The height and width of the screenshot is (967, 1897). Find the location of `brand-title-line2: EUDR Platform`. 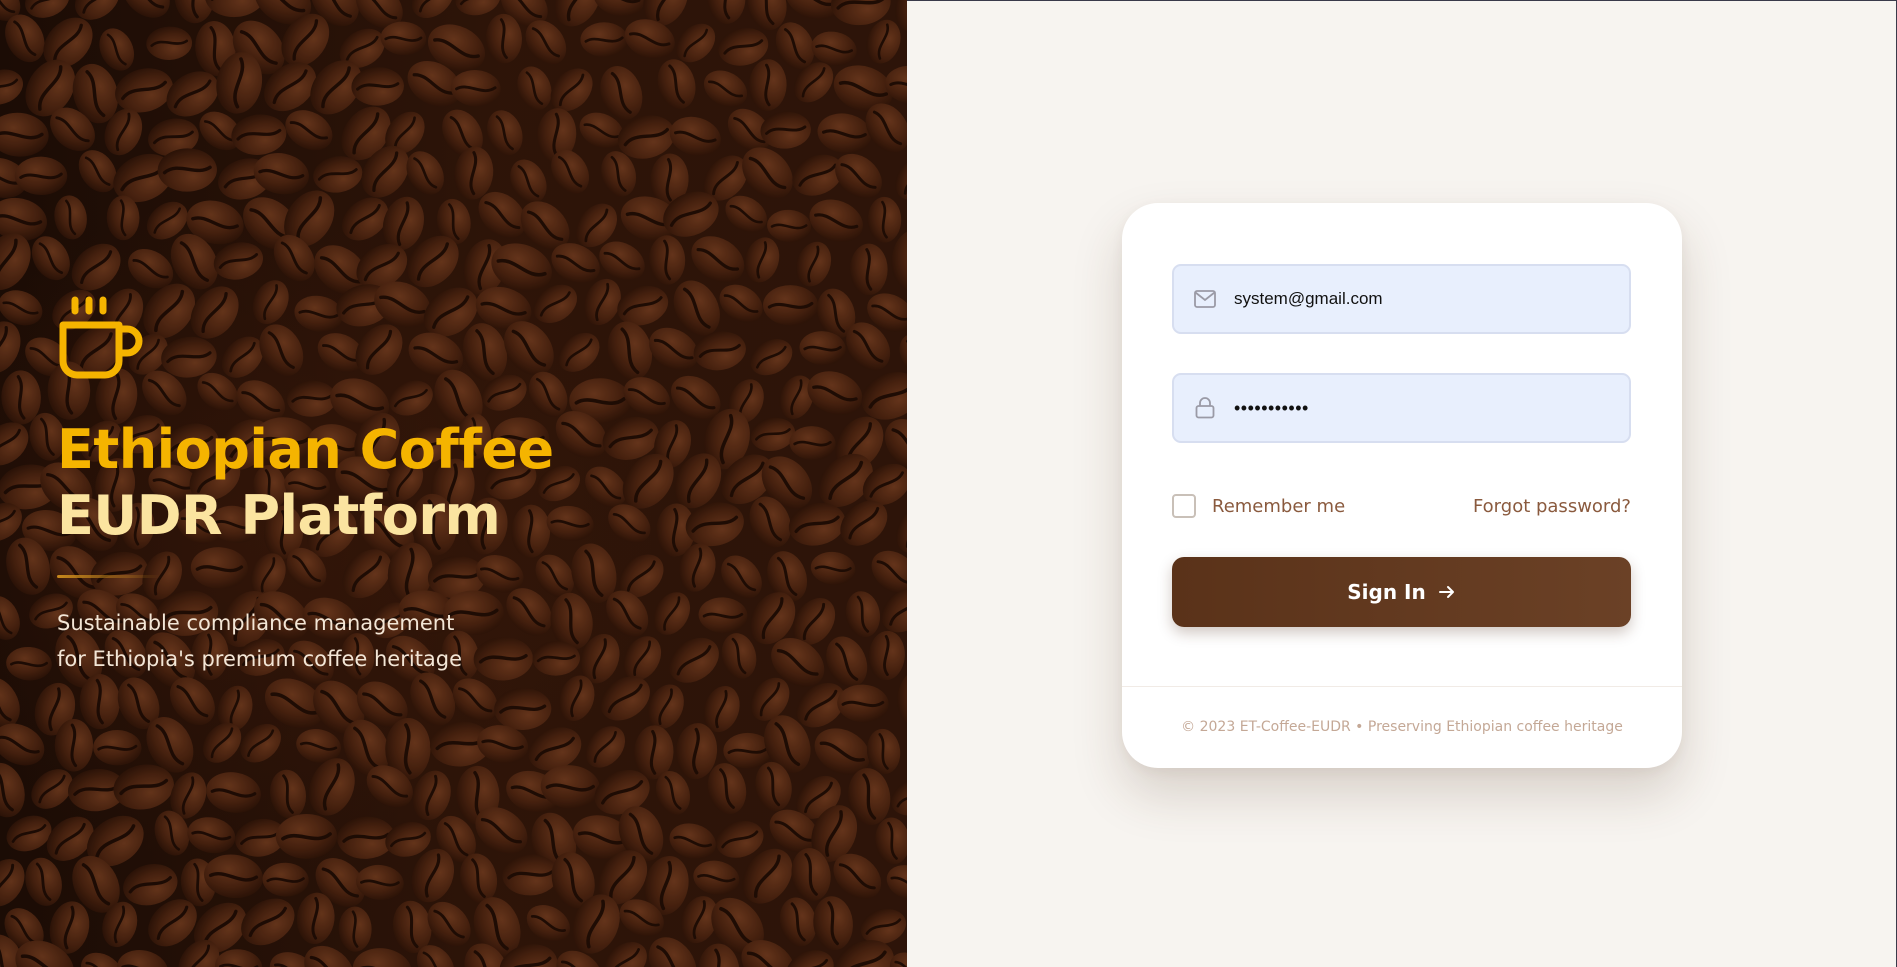

brand-title-line2: EUDR Platform is located at coordinates (279, 515).